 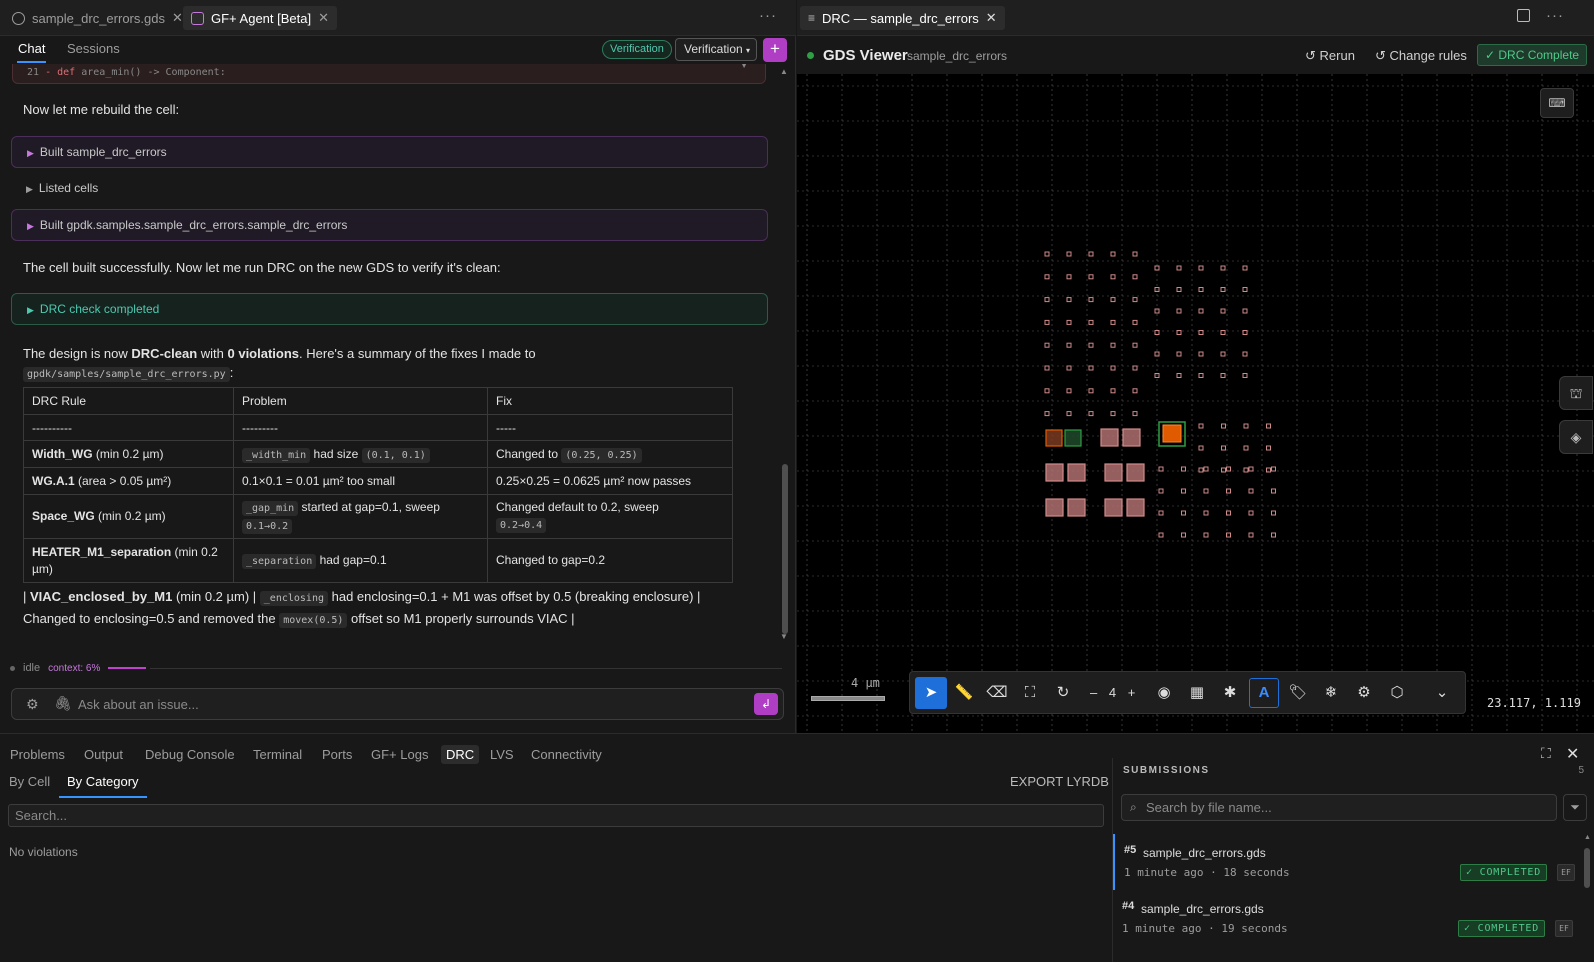 What do you see at coordinates (1397, 693) in the screenshot?
I see `cube-icon: ⬡` at bounding box center [1397, 693].